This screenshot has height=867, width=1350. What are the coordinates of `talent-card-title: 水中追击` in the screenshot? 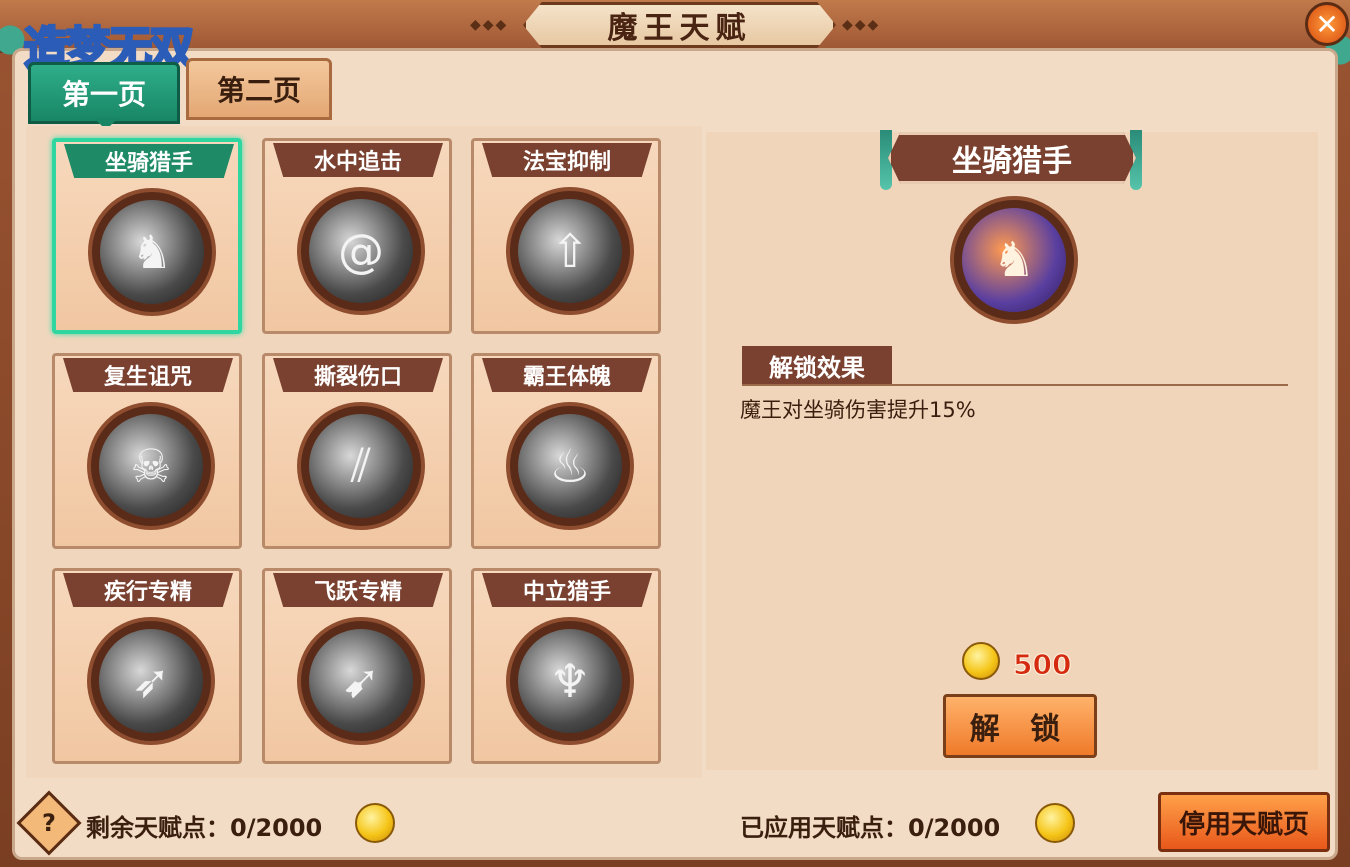 It's located at (358, 160).